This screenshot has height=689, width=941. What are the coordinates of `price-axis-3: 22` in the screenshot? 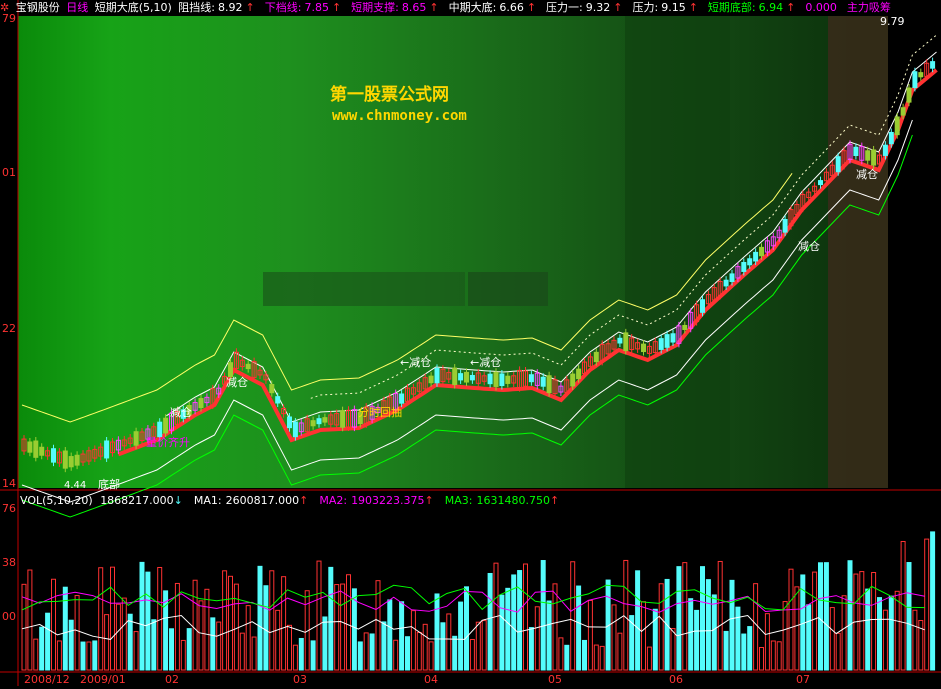 It's located at (9, 328).